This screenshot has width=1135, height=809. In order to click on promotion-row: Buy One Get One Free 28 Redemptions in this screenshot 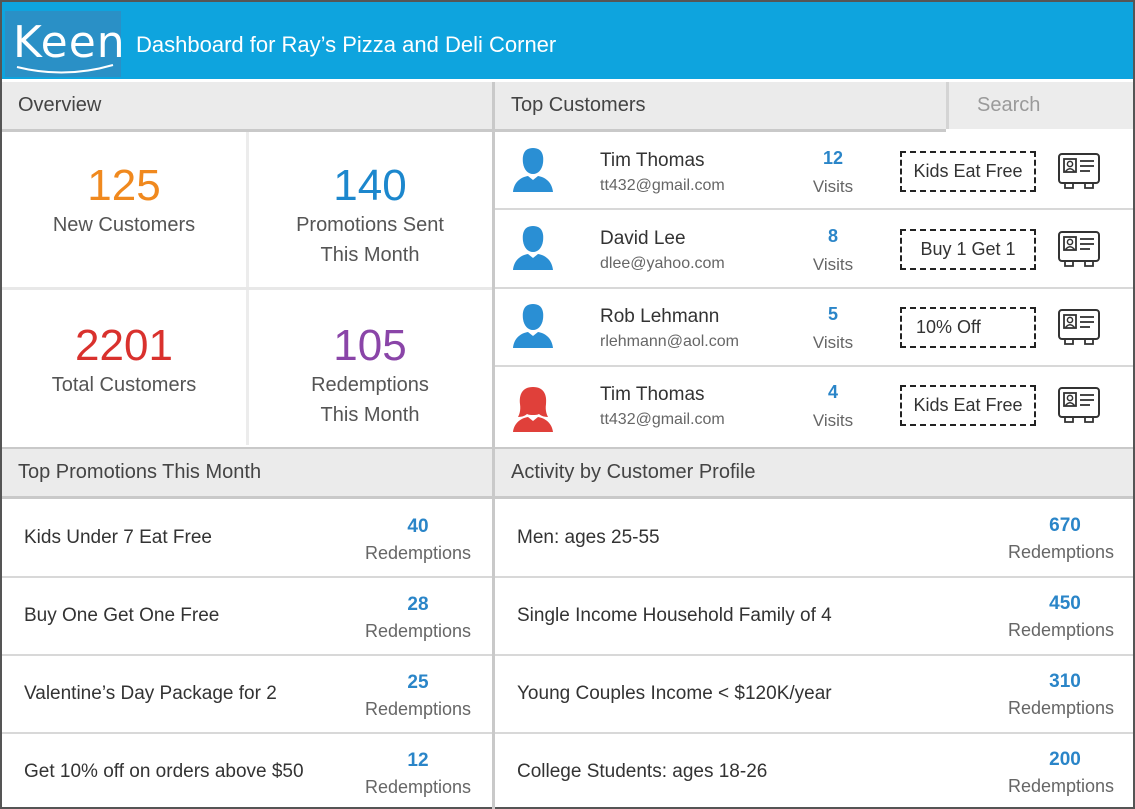, I will do `click(247, 615)`.